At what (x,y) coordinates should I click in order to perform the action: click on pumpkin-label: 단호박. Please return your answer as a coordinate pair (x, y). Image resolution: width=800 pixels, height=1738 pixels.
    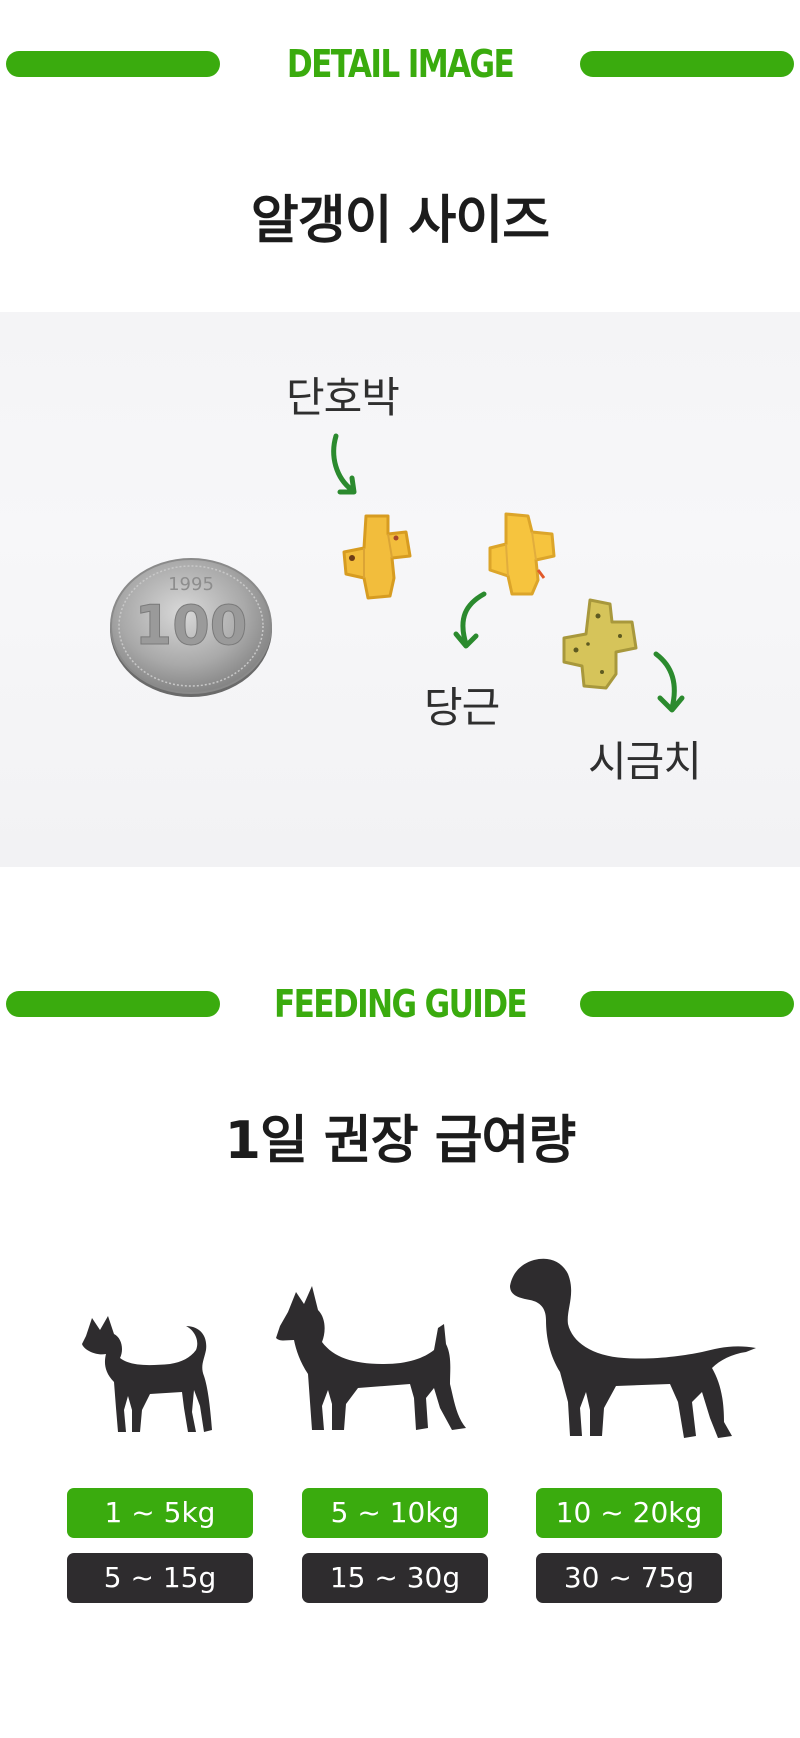
    Looking at the image, I should click on (343, 397).